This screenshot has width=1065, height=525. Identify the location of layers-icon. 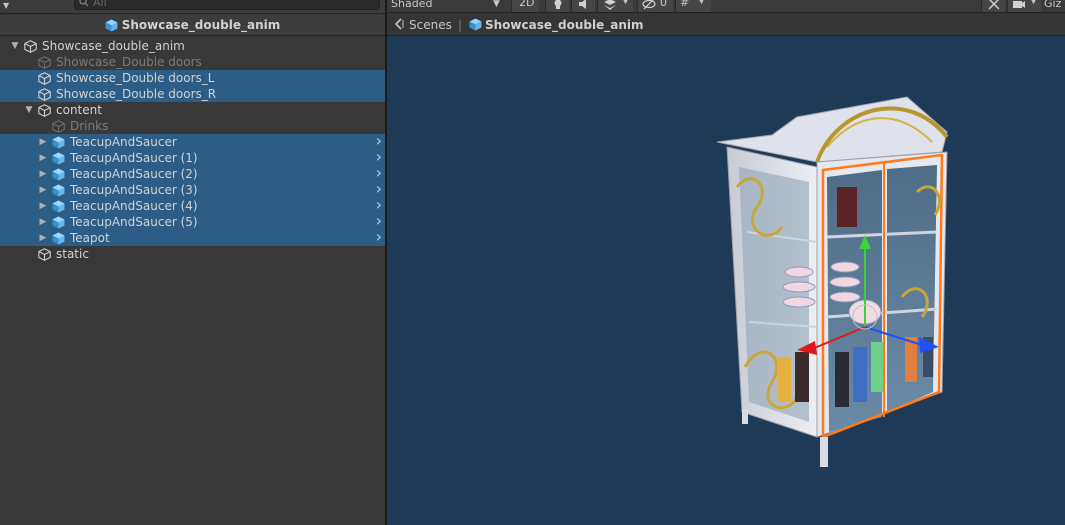
(610, 5).